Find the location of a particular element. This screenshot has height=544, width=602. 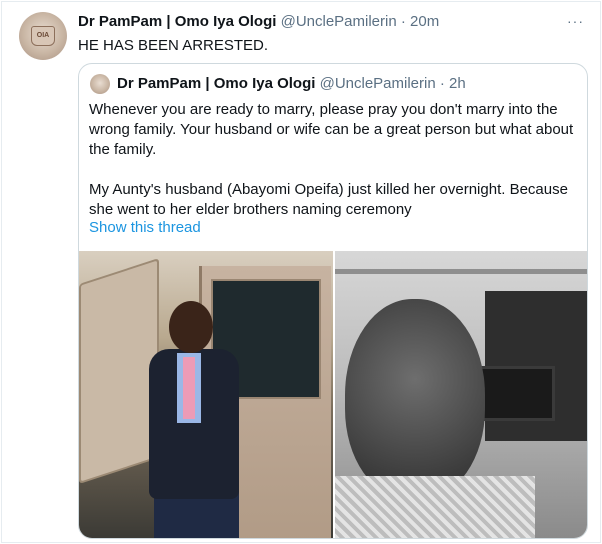

author-handle: @UnclePamilerin is located at coordinates (339, 21).